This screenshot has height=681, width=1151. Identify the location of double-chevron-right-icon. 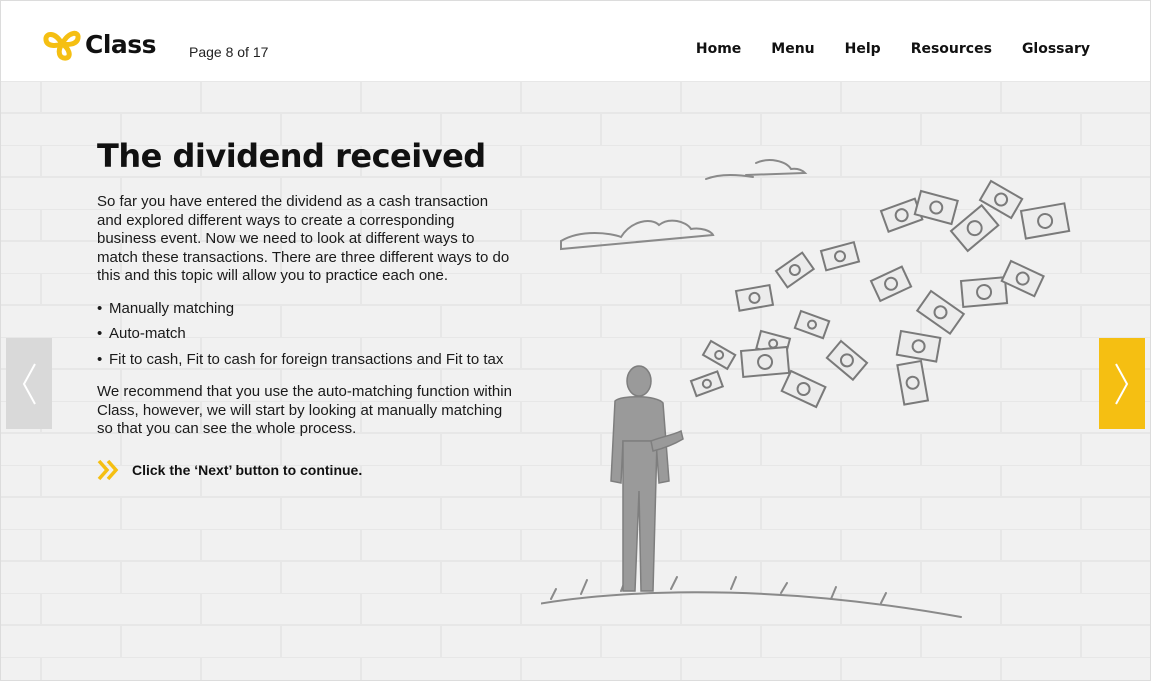
(108, 469).